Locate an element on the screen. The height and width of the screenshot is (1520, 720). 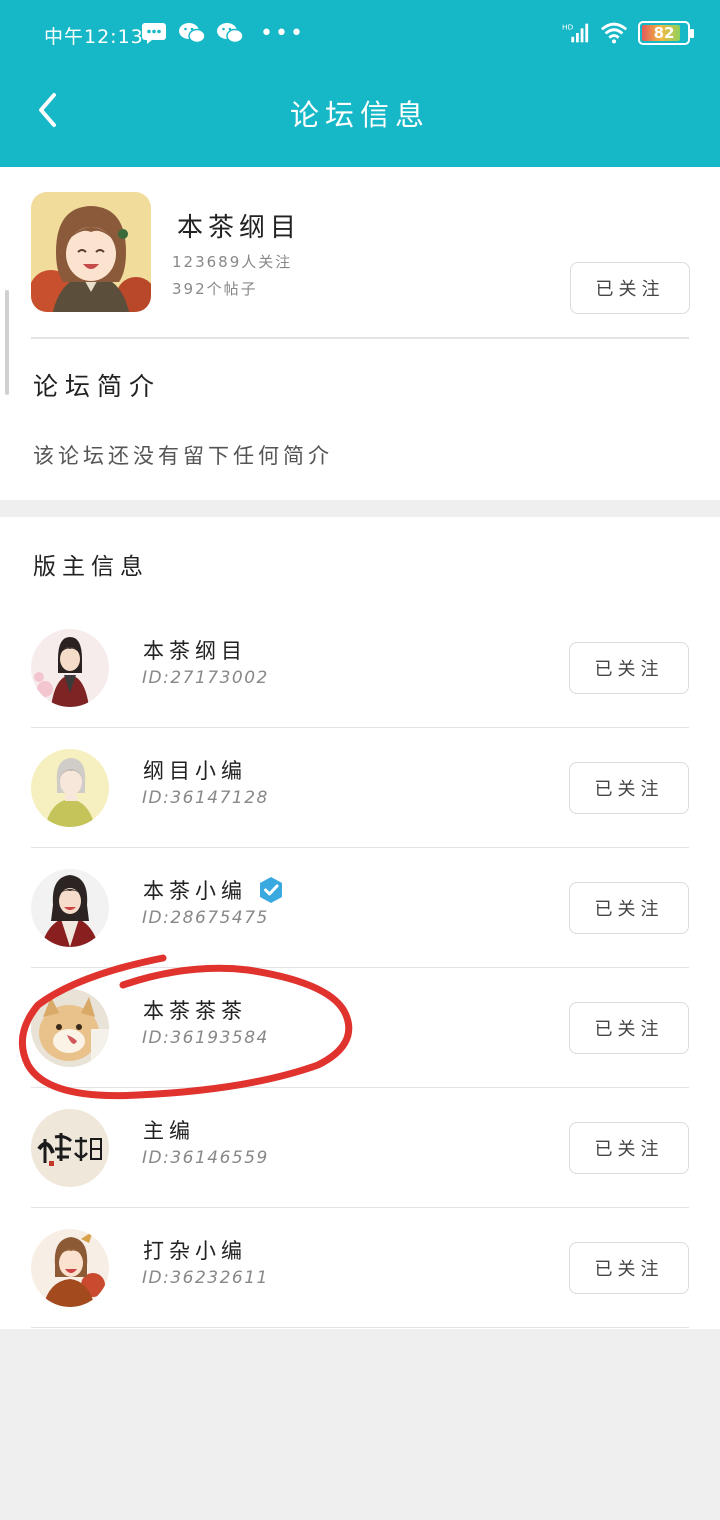
battery-level: 82 is located at coordinates (664, 33).